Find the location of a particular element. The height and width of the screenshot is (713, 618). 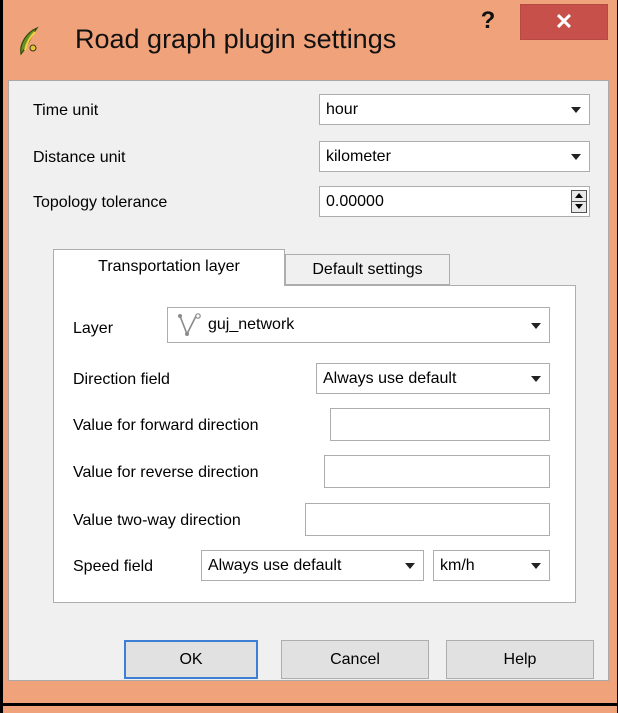

direction-field-combo: Always use default is located at coordinates (433, 378).